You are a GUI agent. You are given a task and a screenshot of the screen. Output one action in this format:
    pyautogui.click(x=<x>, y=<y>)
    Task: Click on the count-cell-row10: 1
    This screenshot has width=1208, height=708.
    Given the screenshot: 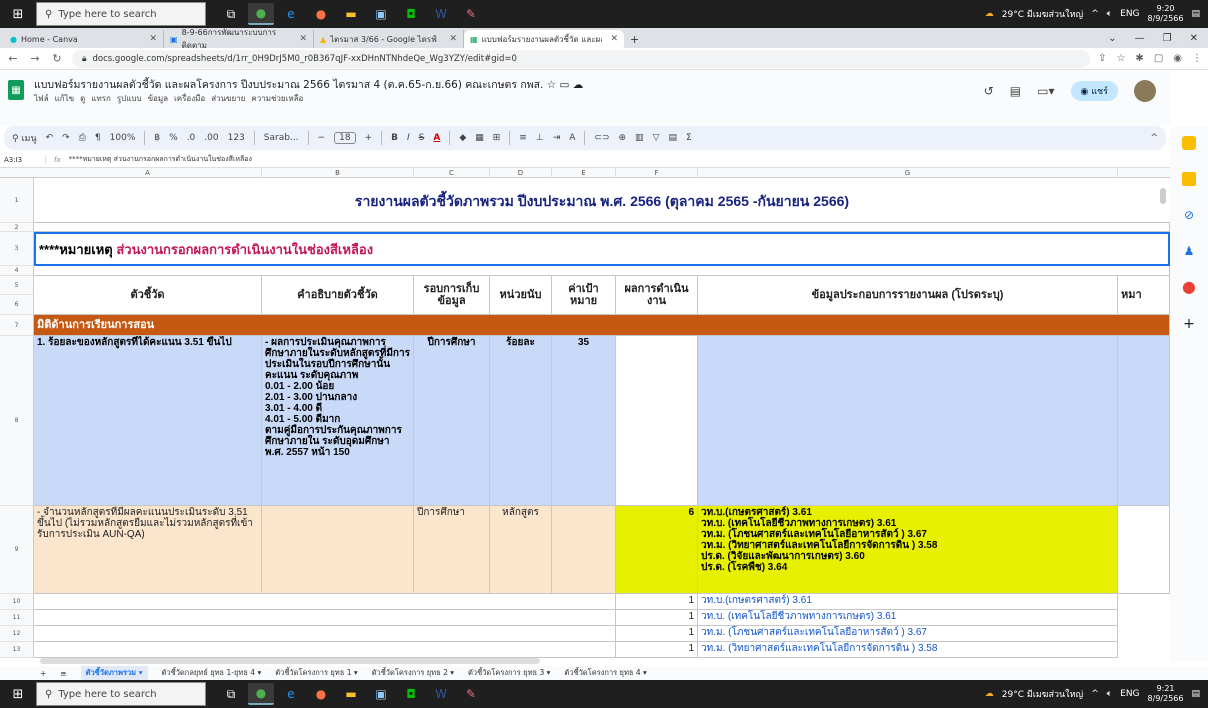 What is the action you would take?
    pyautogui.click(x=657, y=602)
    